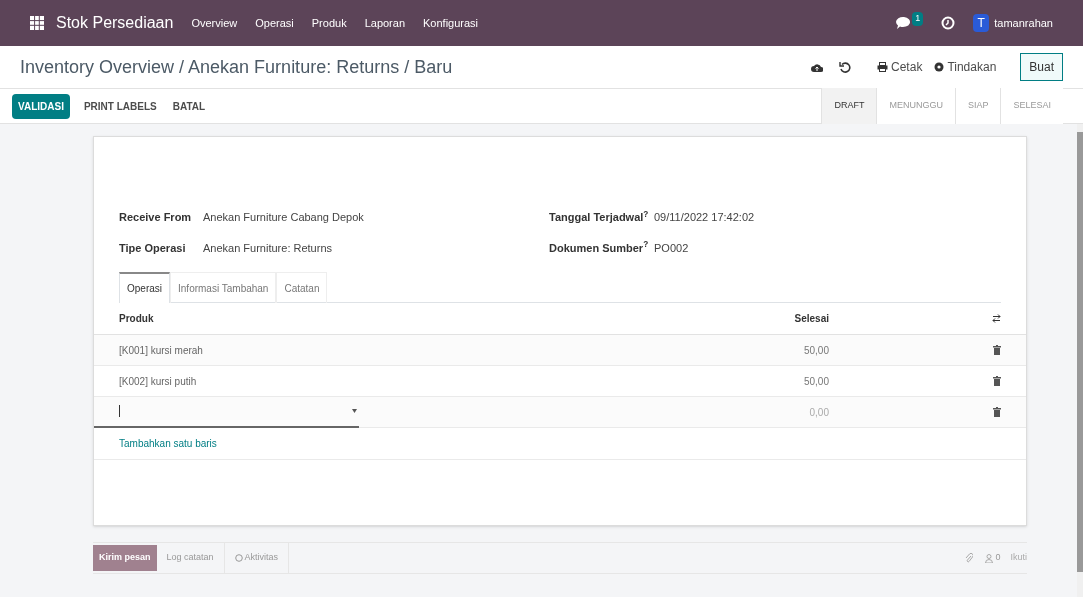 The image size is (1083, 597). What do you see at coordinates (137, 319) in the screenshot?
I see `column-header: Produk` at bounding box center [137, 319].